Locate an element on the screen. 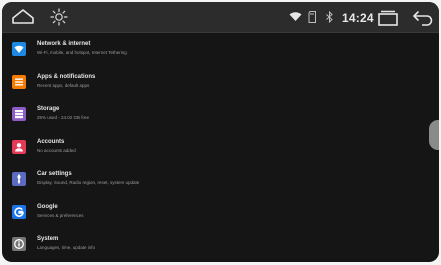  brightness-icon is located at coordinates (59, 17).